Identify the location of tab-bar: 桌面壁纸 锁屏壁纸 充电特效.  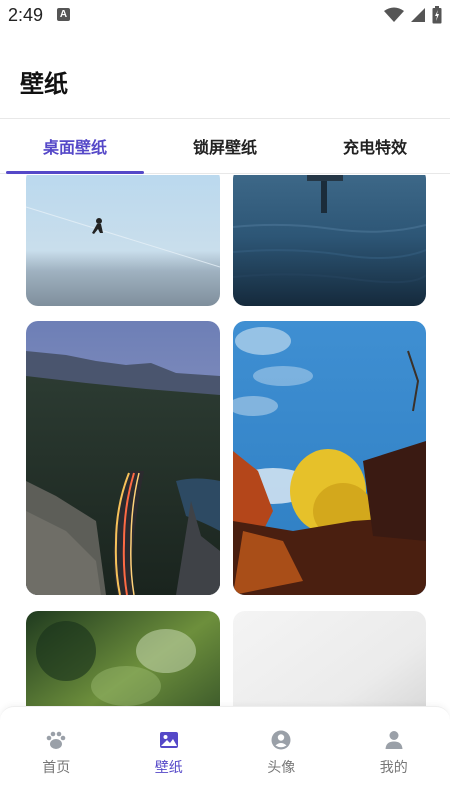
(225, 146).